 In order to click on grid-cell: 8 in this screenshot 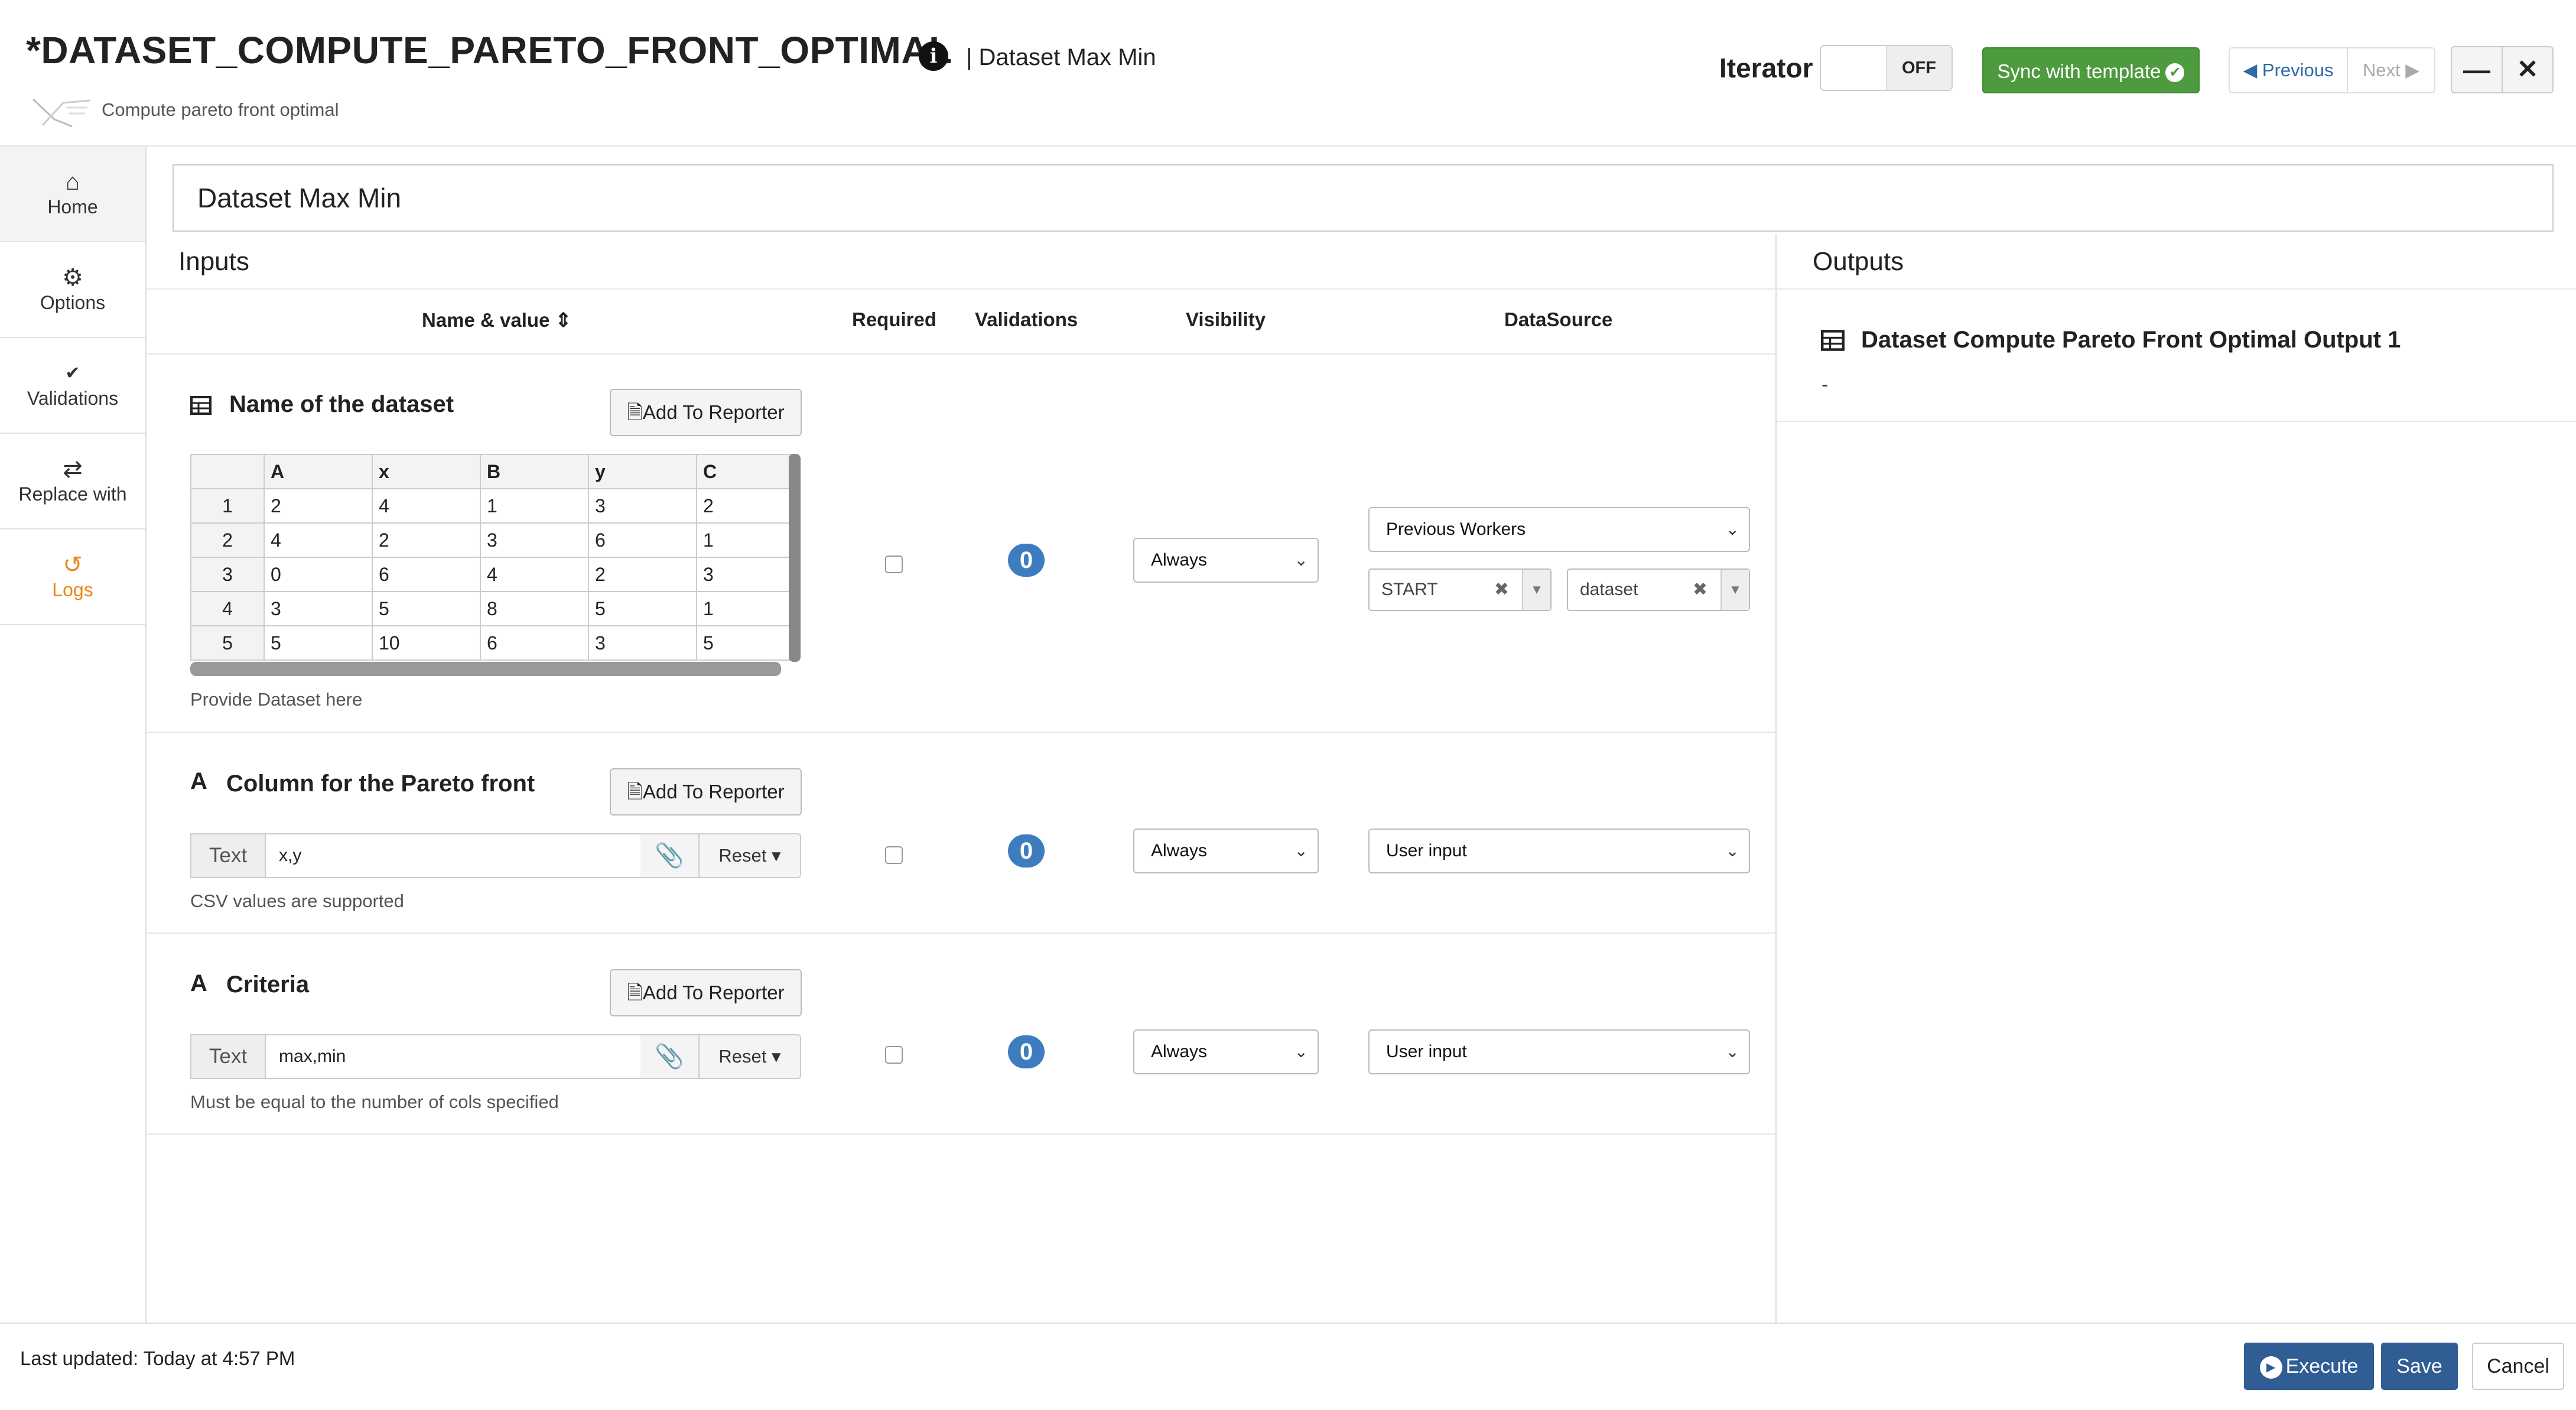, I will do `click(534, 609)`.